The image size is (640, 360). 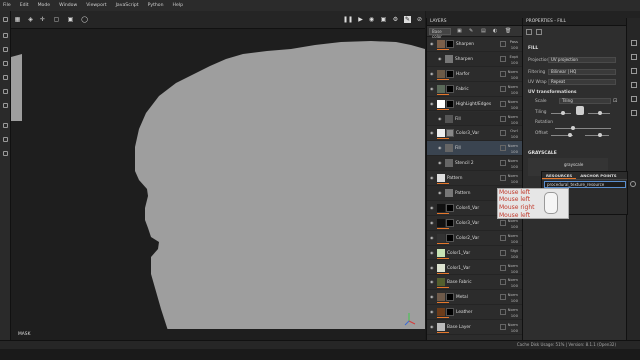 I want to click on bake-tool-icon, so click(x=5, y=125).